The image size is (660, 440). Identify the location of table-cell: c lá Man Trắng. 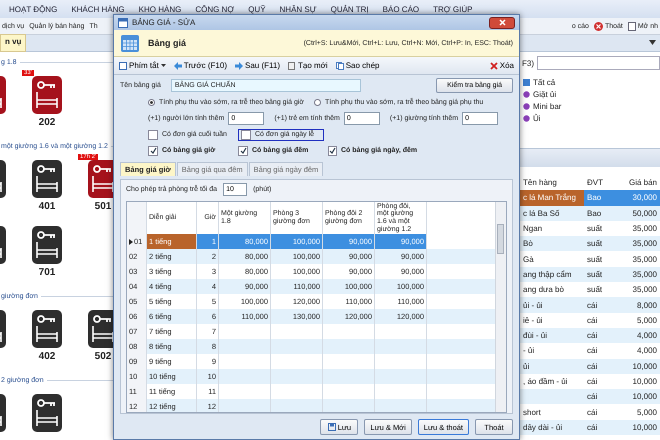
(549, 197).